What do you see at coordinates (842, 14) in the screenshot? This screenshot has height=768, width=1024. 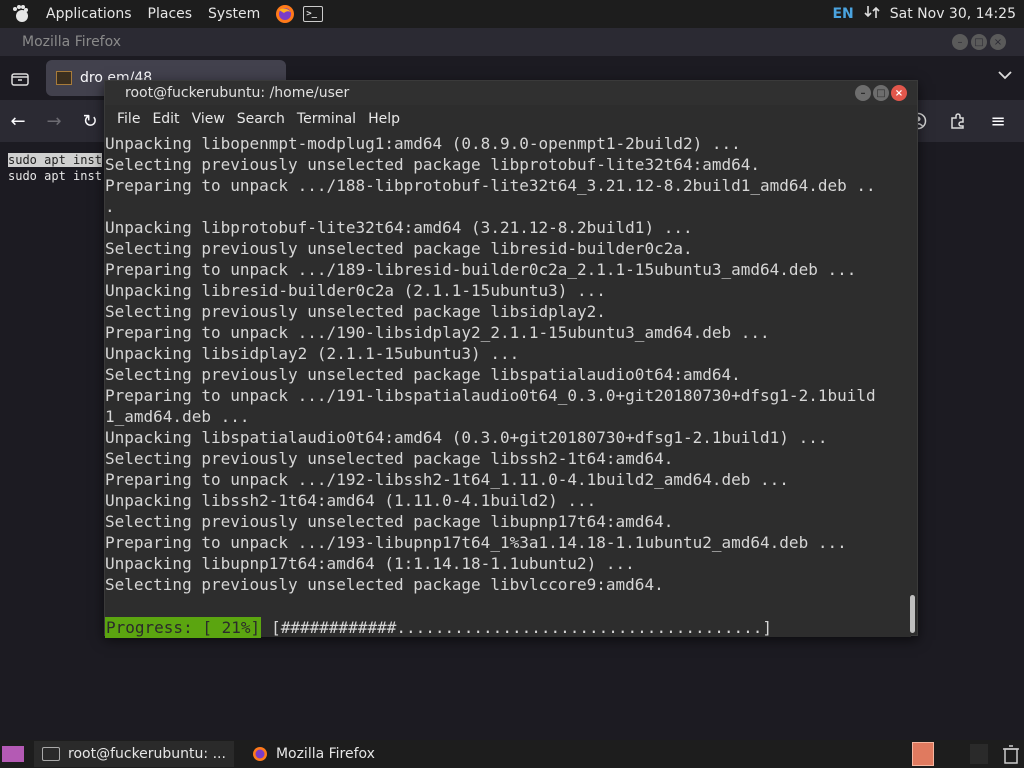 I see `keyboard-layout-indicator: EN` at bounding box center [842, 14].